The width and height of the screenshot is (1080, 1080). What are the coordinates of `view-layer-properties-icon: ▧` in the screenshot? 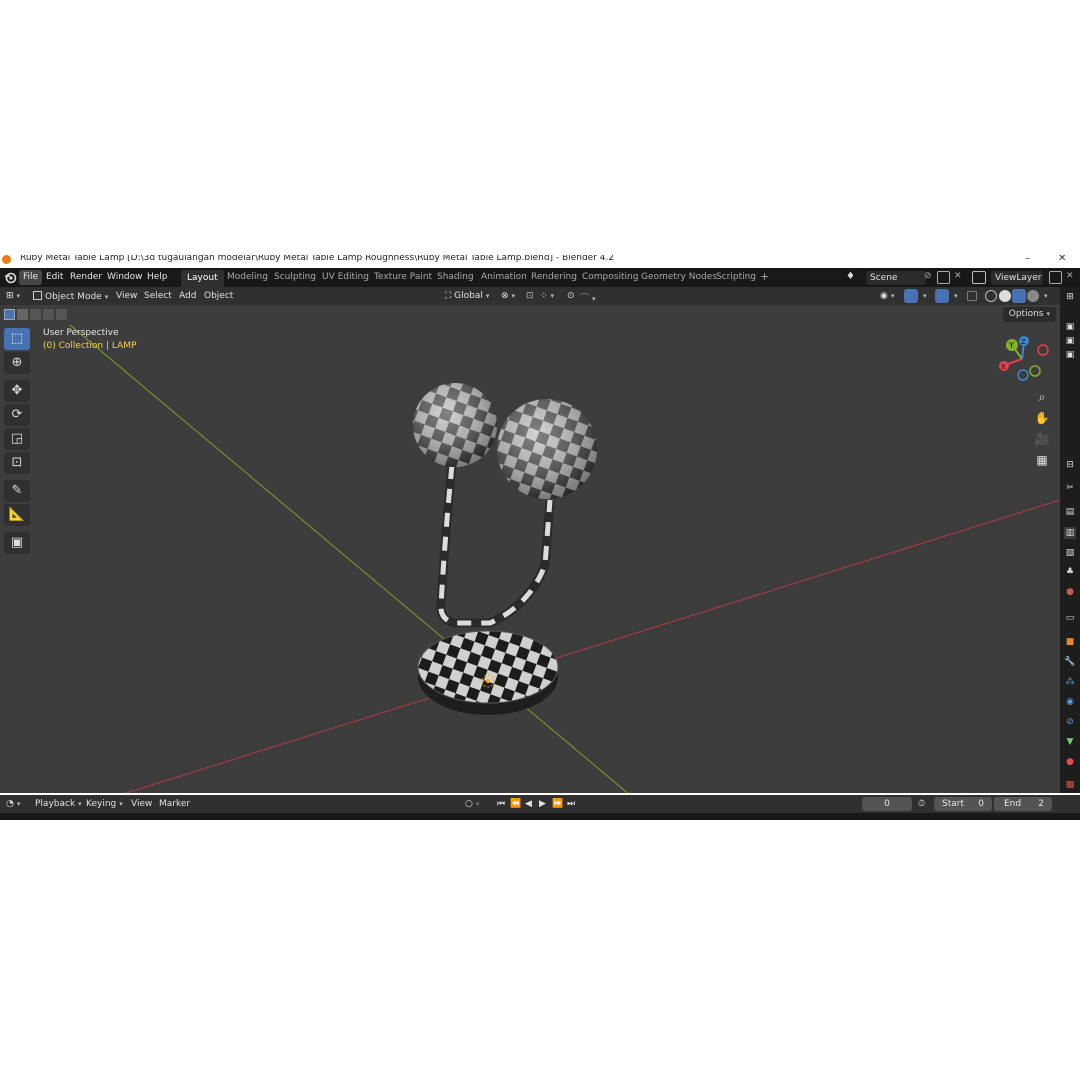 It's located at (1070, 553).